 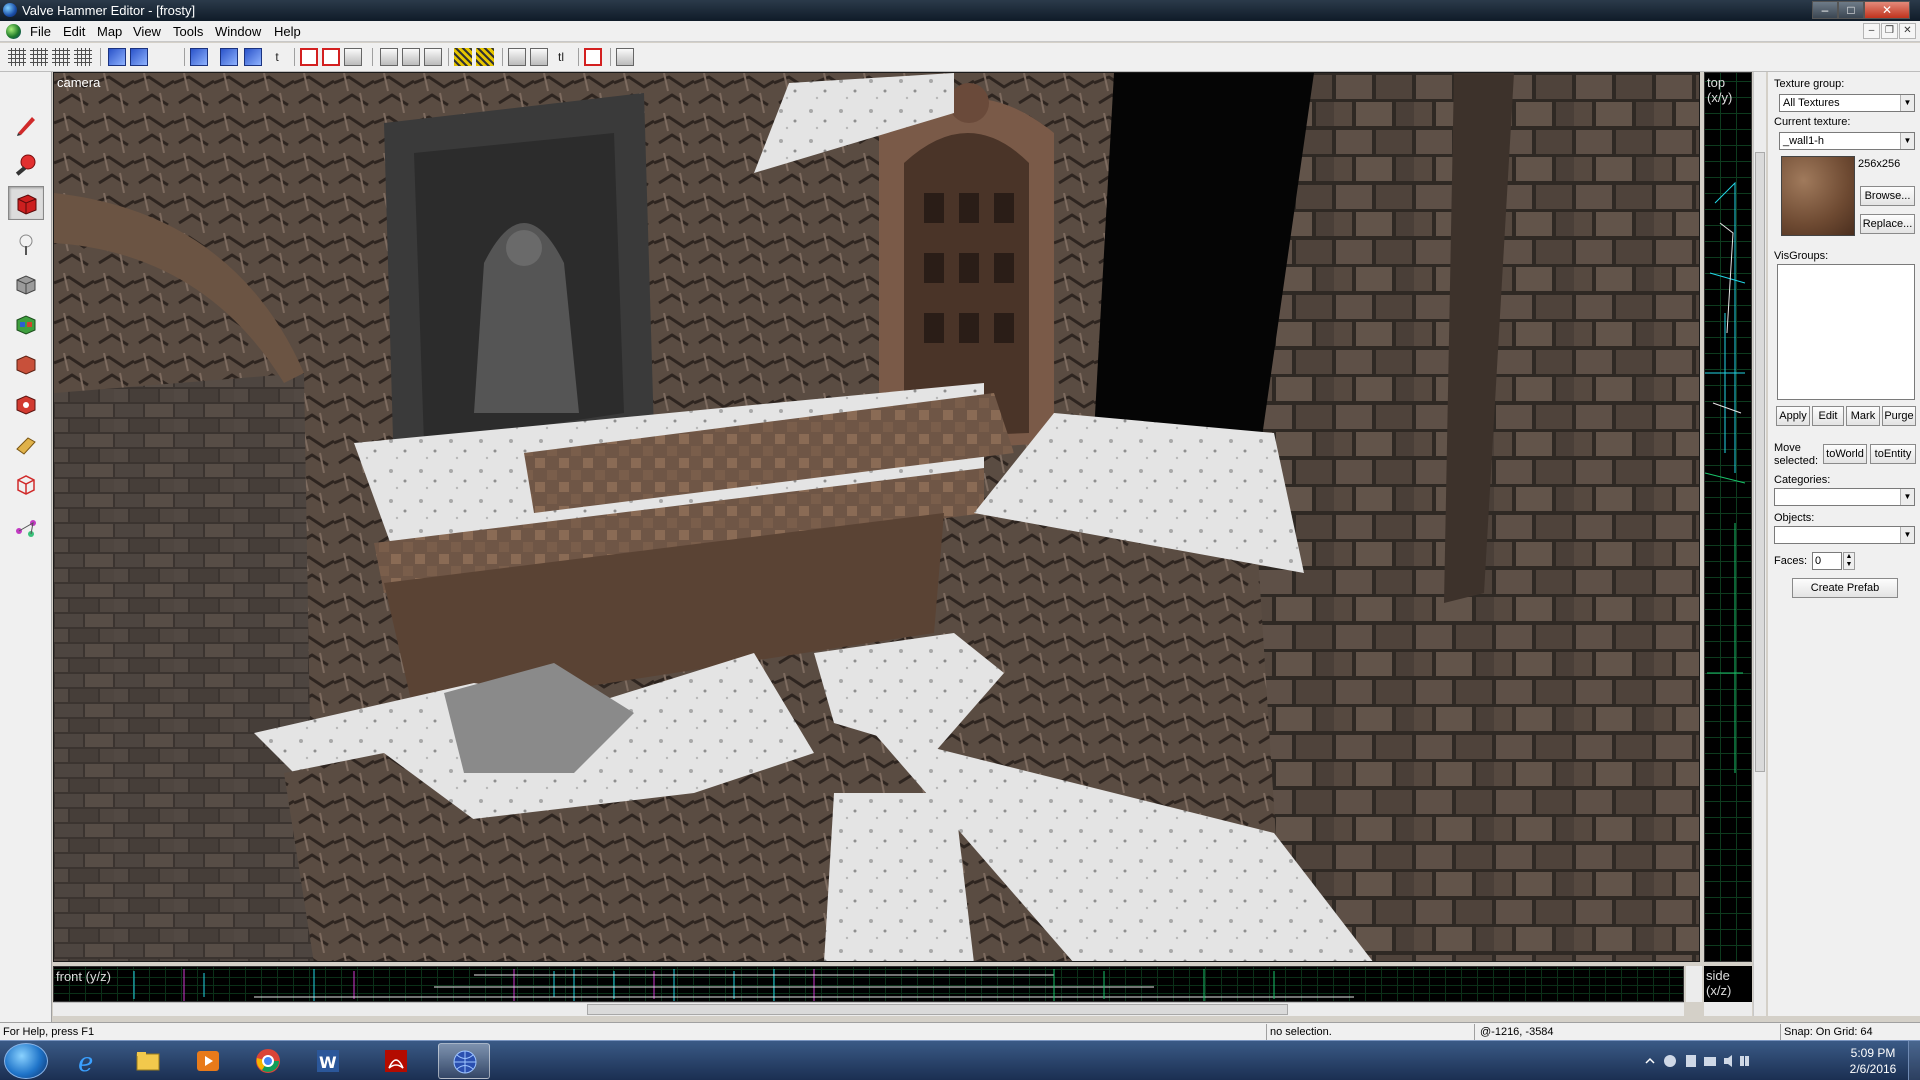 What do you see at coordinates (331, 57) in the screenshot?
I see `redo-icon` at bounding box center [331, 57].